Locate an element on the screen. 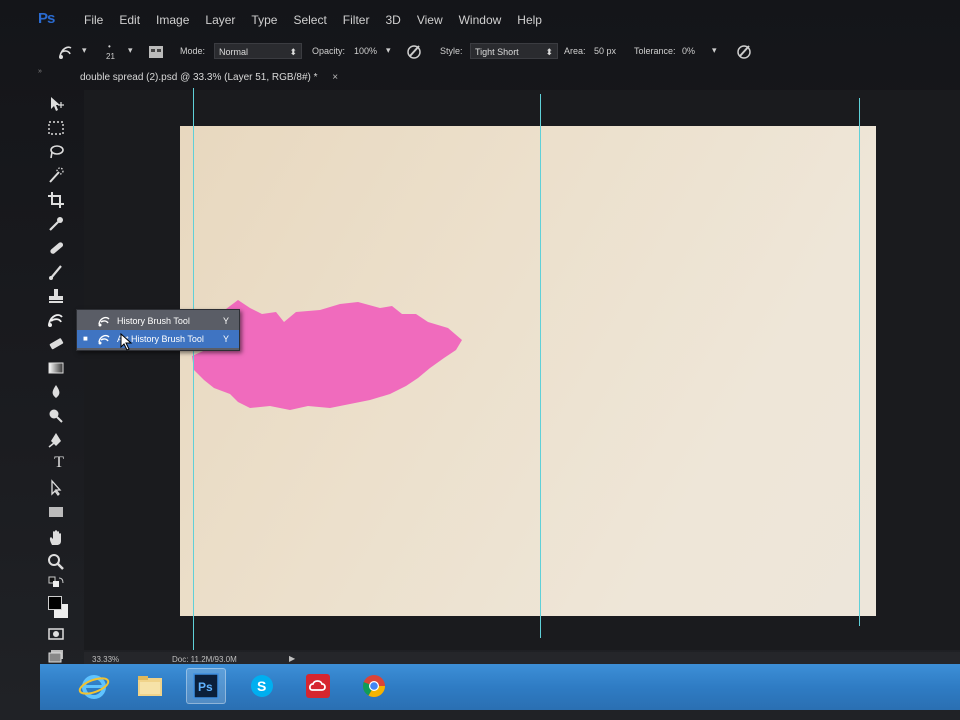  area-label: Area: is located at coordinates (575, 51).